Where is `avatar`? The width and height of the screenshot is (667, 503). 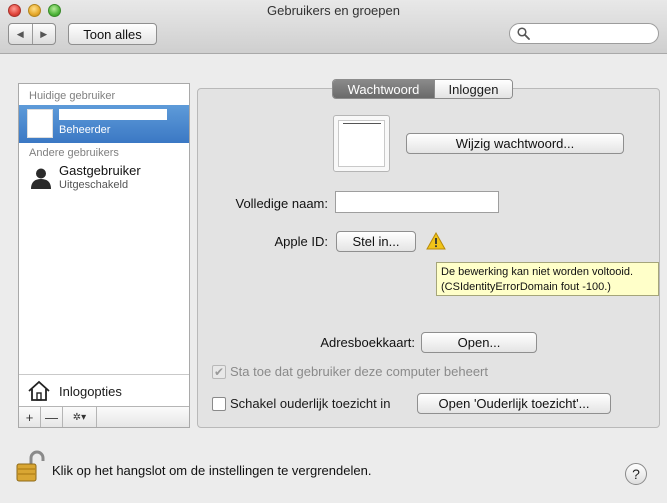 avatar is located at coordinates (40, 123).